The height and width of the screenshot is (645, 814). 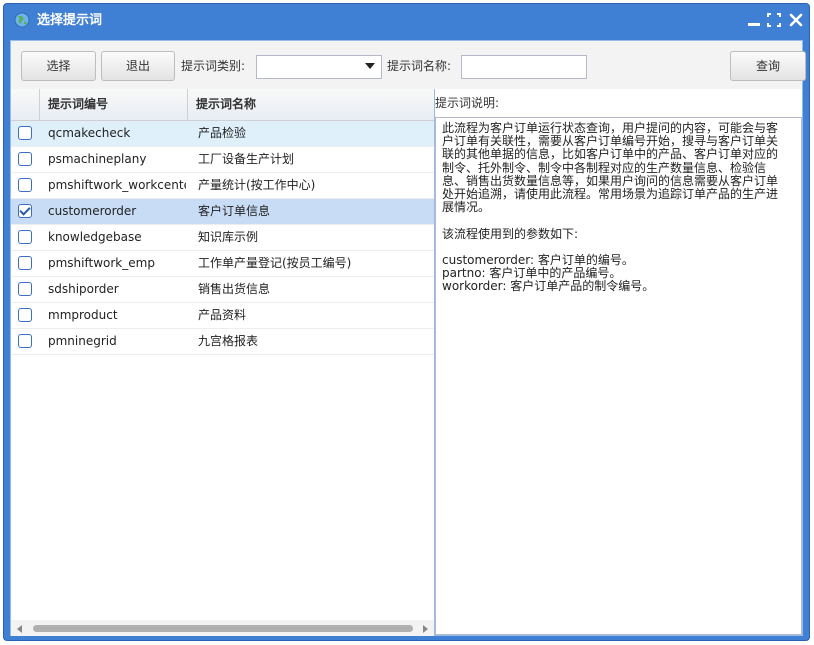 What do you see at coordinates (82, 341) in the screenshot?
I see `prompt-code-cell: pmninegrid` at bounding box center [82, 341].